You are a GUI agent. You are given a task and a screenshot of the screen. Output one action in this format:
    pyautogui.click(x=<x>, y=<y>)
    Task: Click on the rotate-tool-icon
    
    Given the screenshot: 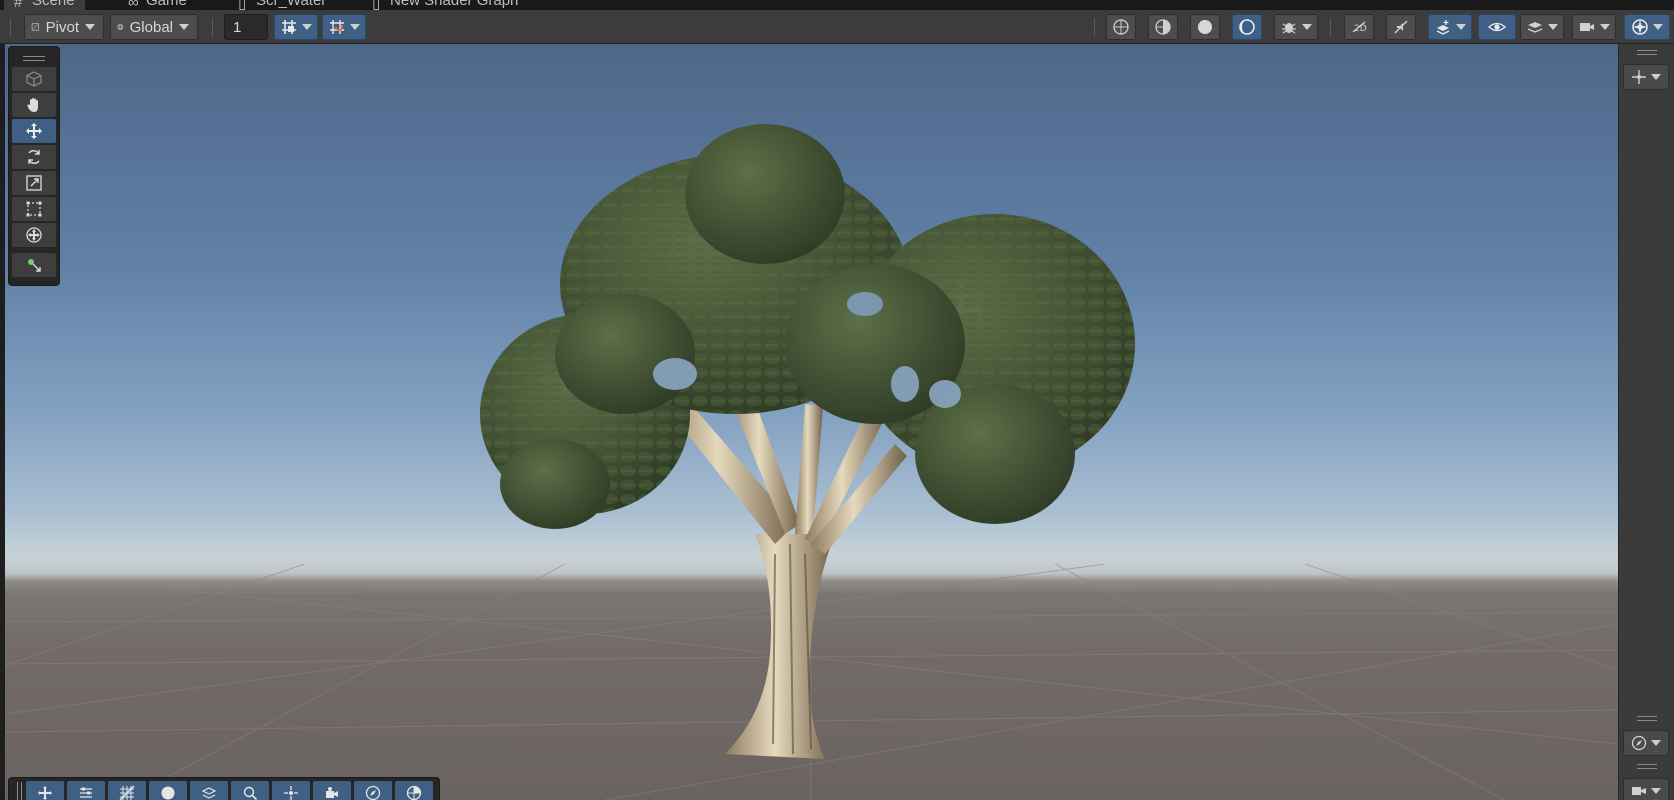 What is the action you would take?
    pyautogui.click(x=34, y=157)
    